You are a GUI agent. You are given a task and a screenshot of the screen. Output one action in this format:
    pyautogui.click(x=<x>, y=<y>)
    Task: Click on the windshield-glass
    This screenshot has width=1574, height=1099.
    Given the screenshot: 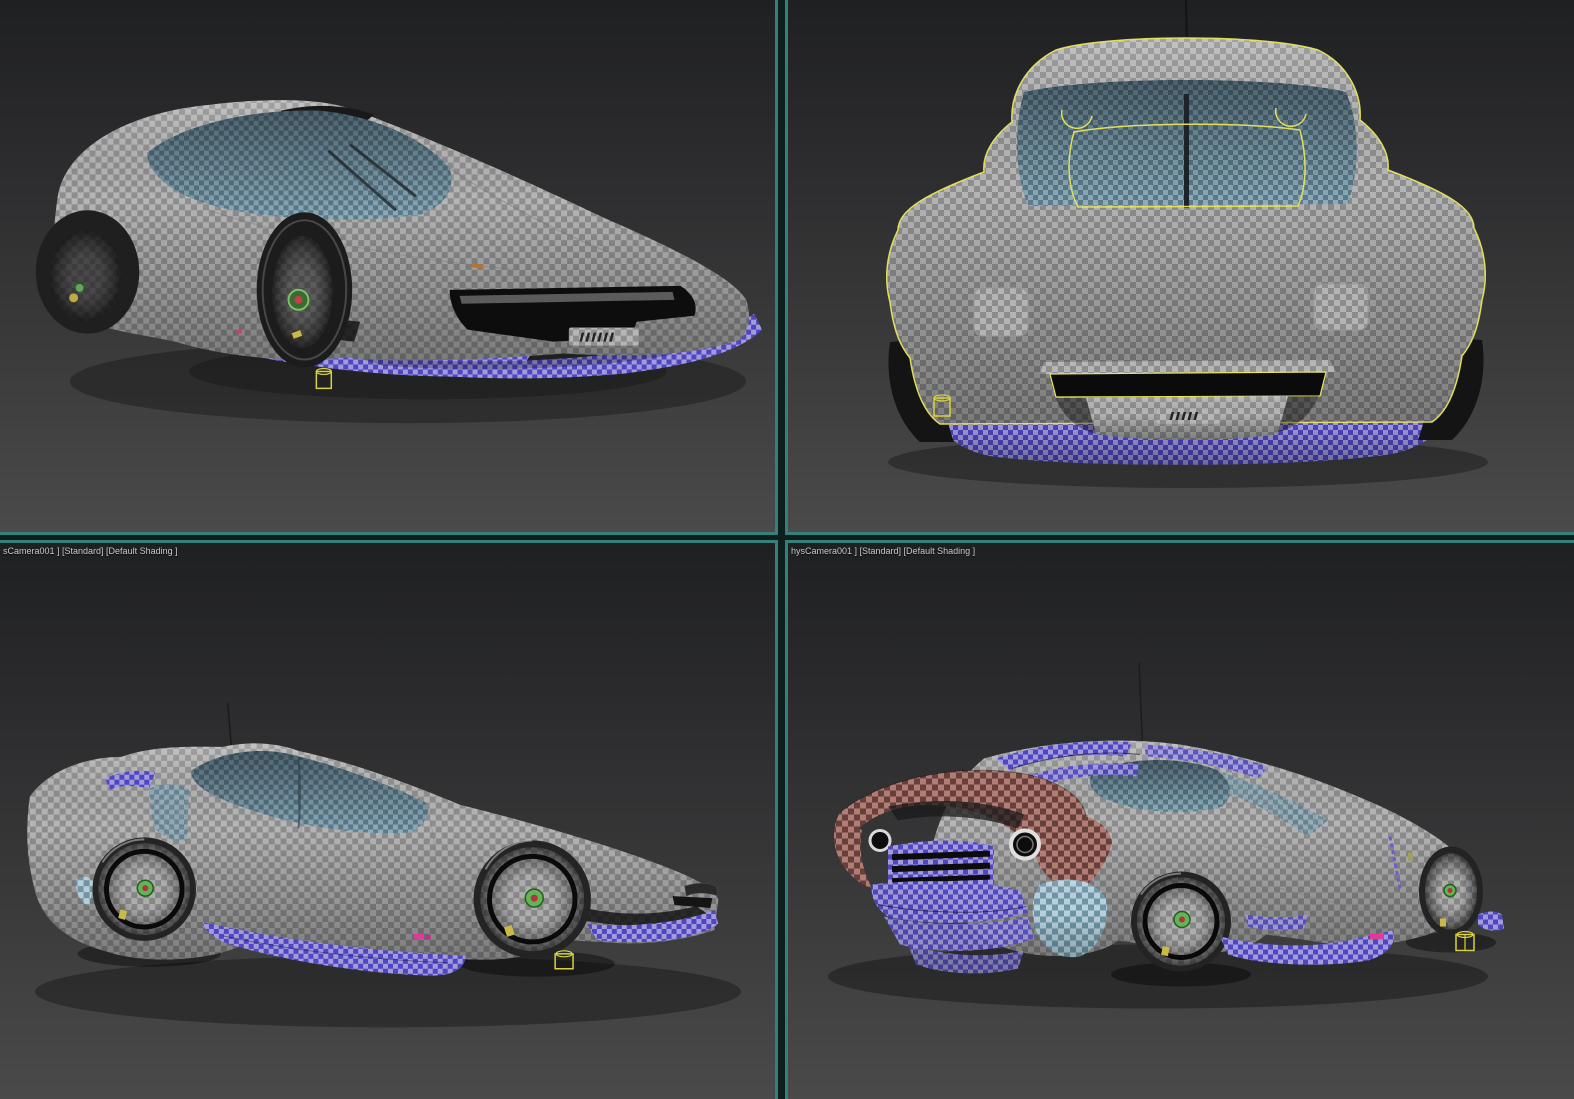 What is the action you would take?
    pyautogui.click(x=1186, y=144)
    